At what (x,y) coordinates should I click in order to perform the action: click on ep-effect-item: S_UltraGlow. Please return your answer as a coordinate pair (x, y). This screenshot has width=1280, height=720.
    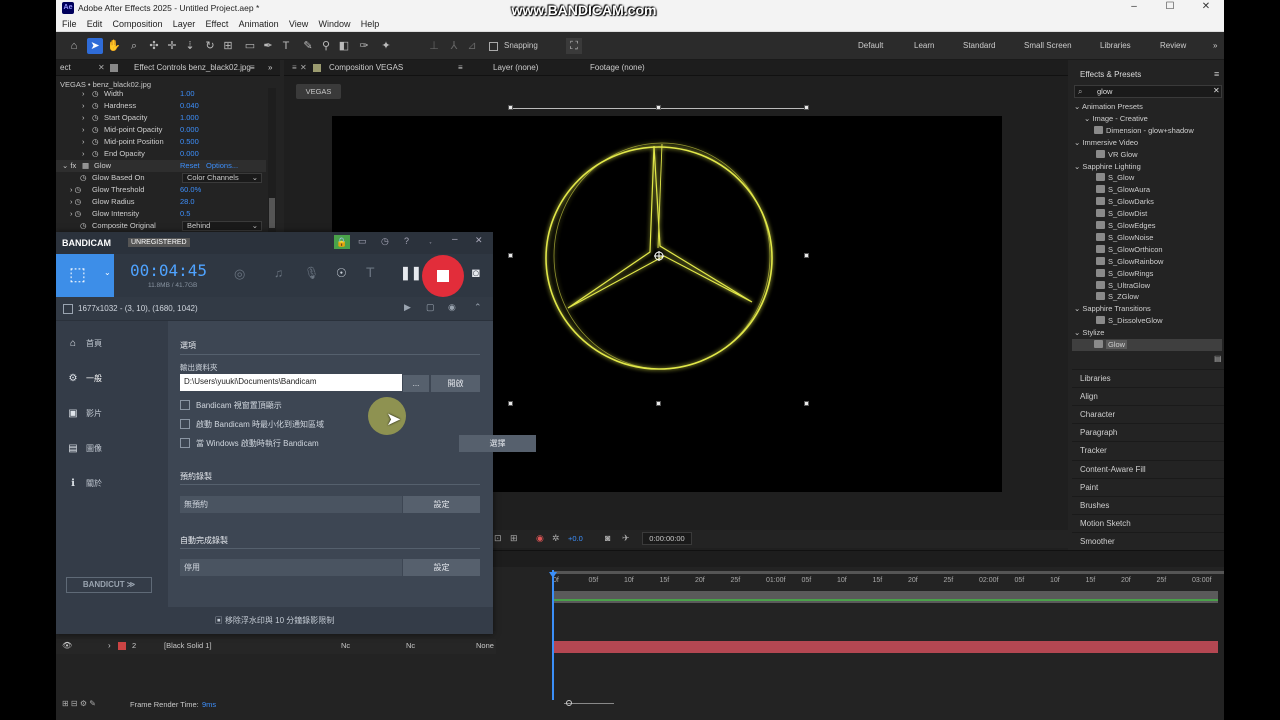
    Looking at the image, I should click on (1117, 286).